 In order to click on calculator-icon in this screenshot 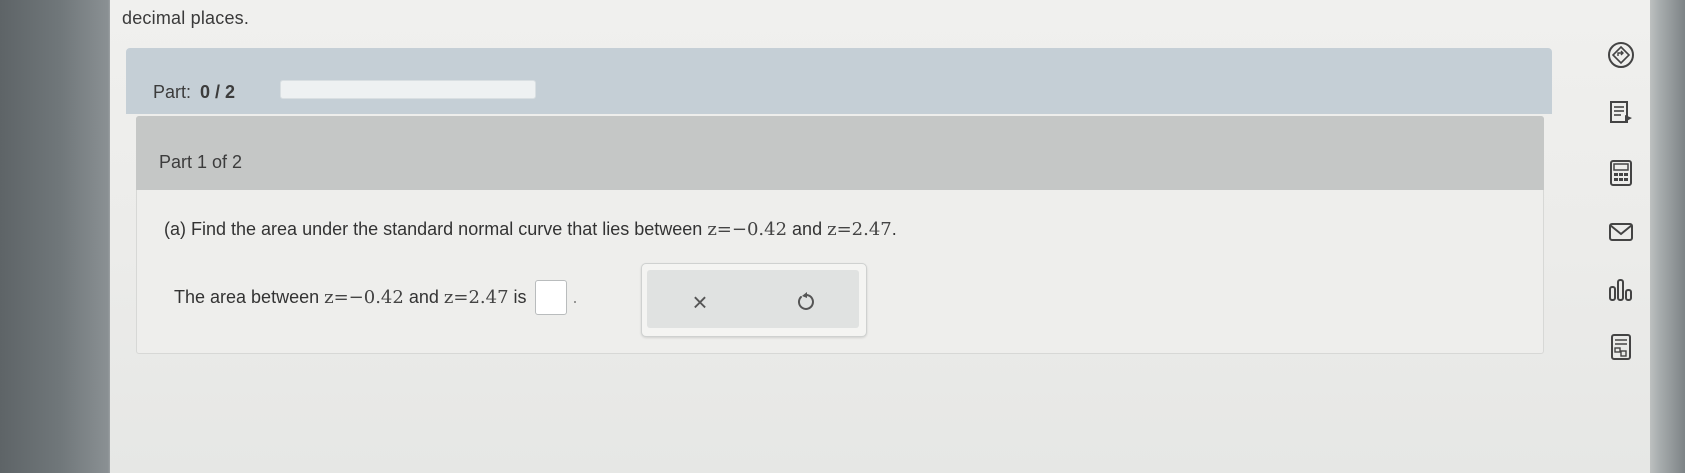, I will do `click(1621, 173)`.